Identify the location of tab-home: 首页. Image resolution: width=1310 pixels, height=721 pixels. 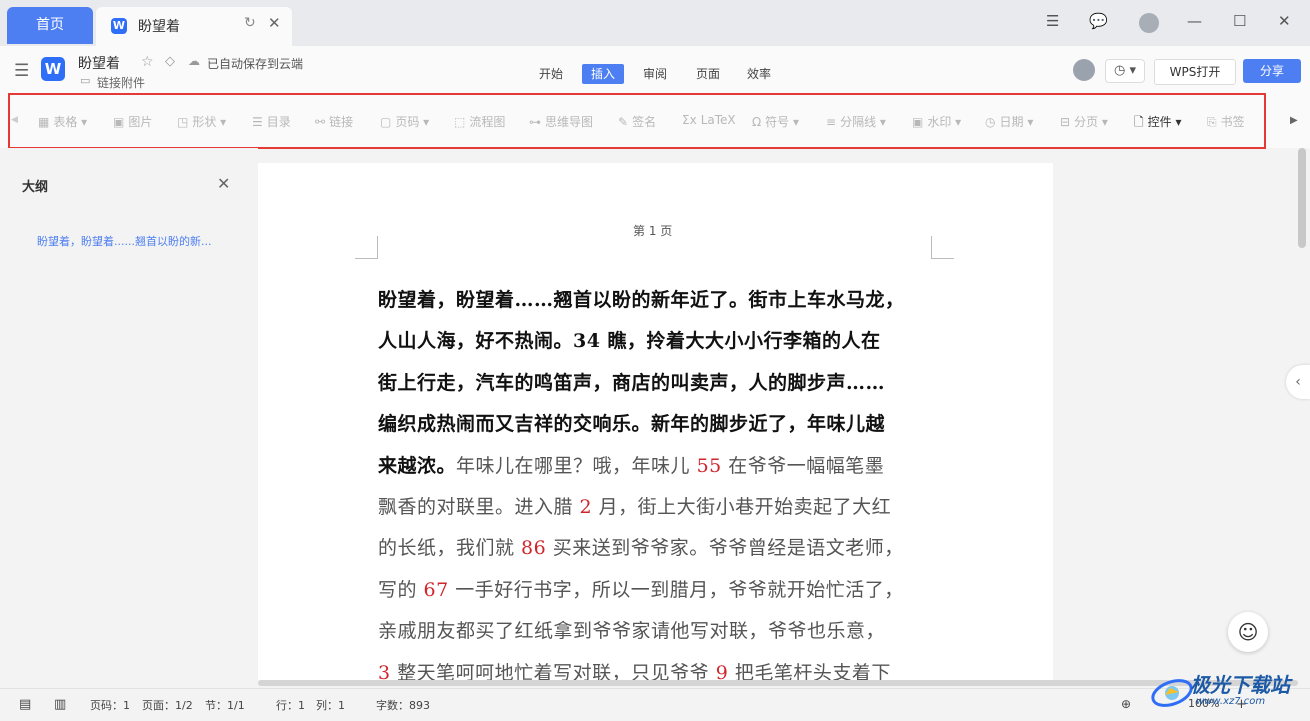
(50, 25).